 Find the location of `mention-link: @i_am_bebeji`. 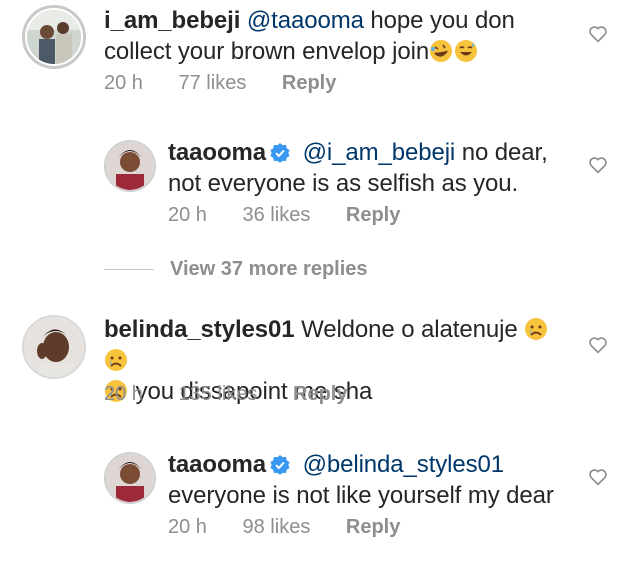

mention-link: @i_am_bebeji is located at coordinates (379, 152).